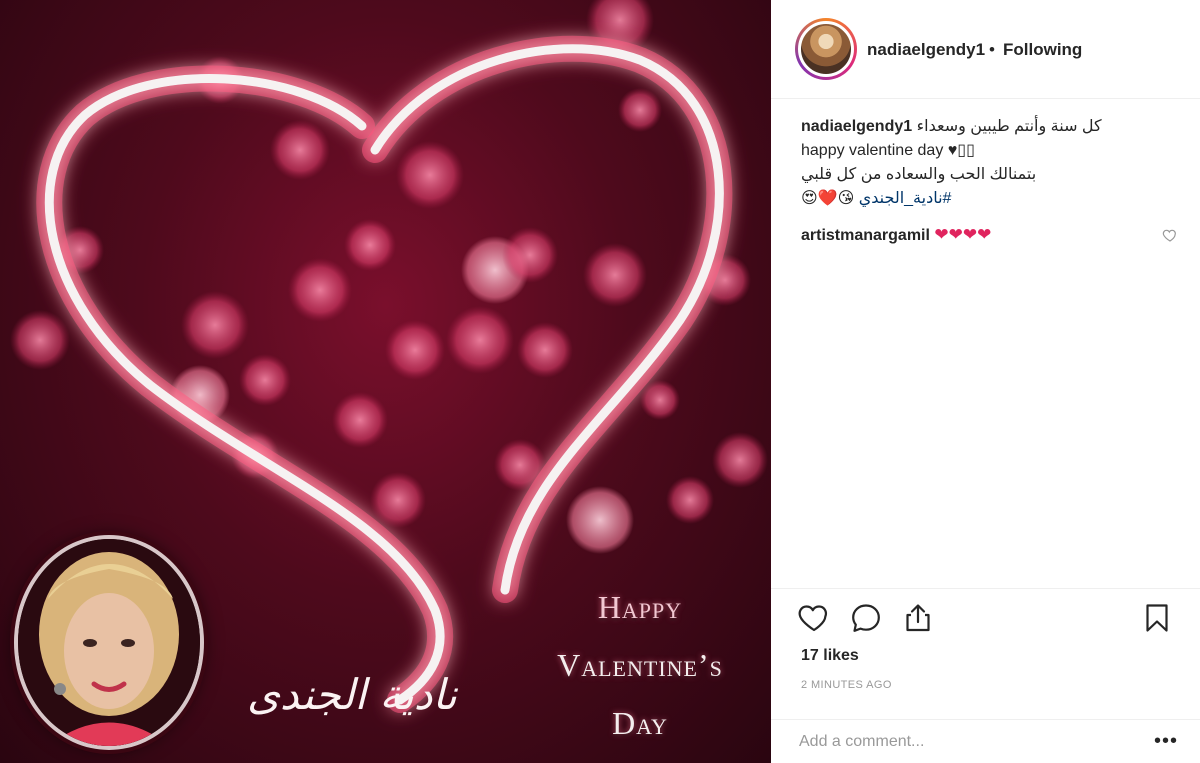  Describe the element at coordinates (1170, 235) in the screenshot. I see `comment-heart-icon` at that location.